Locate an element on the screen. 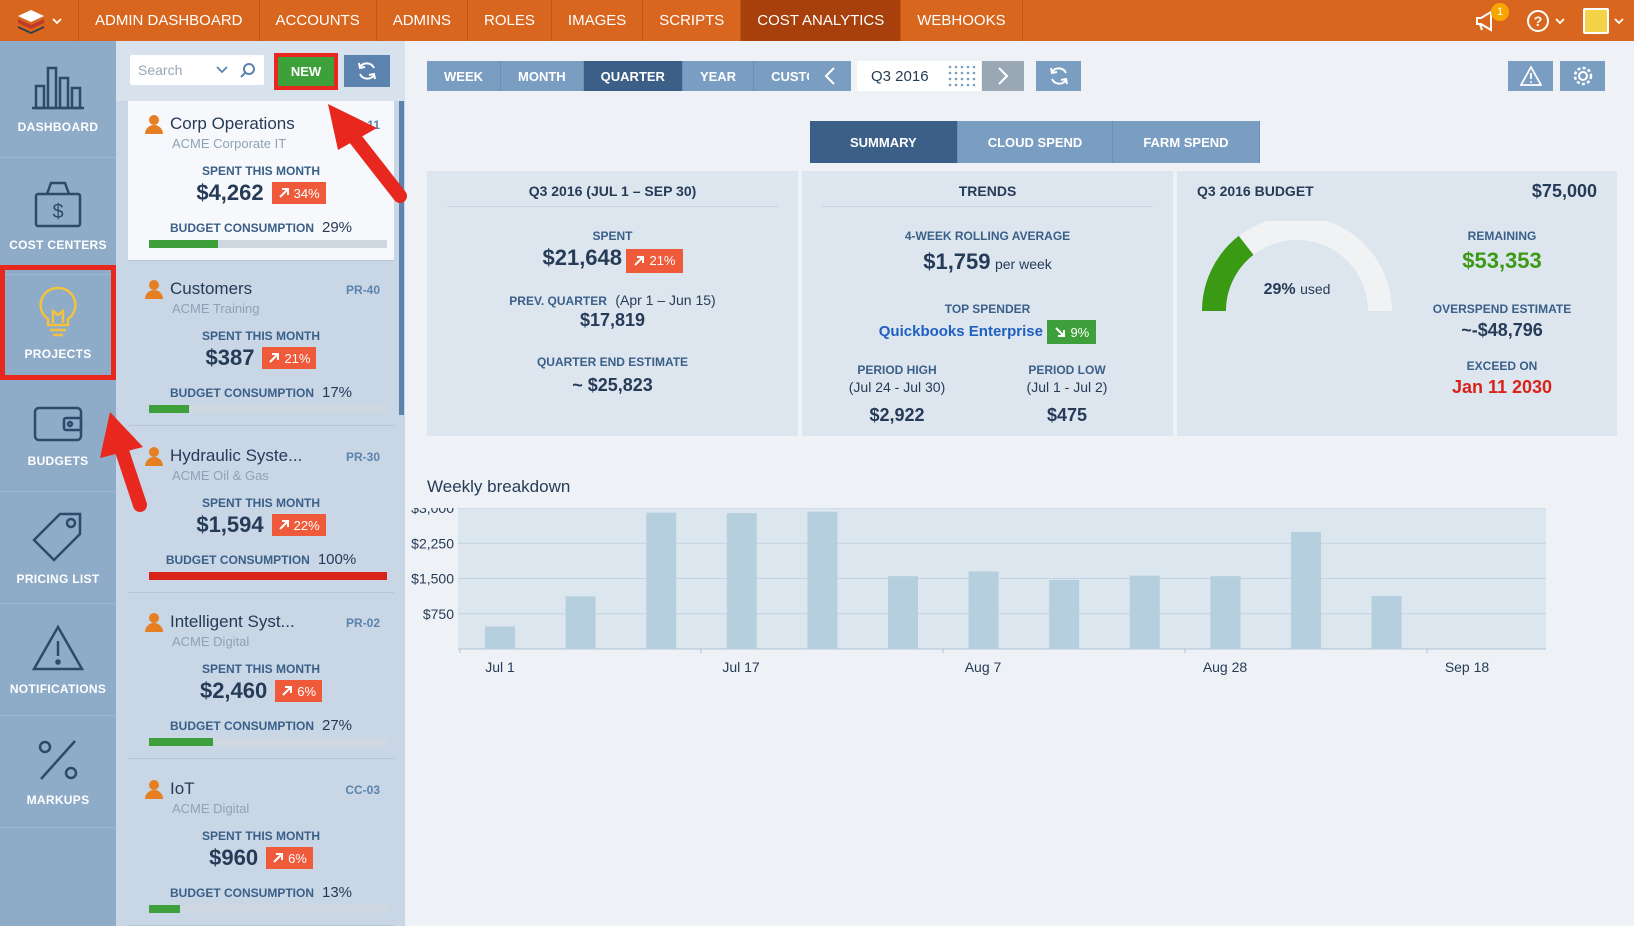 This screenshot has height=926, width=1634. nav-cost-analytics: COST ANALYTICS is located at coordinates (821, 20).